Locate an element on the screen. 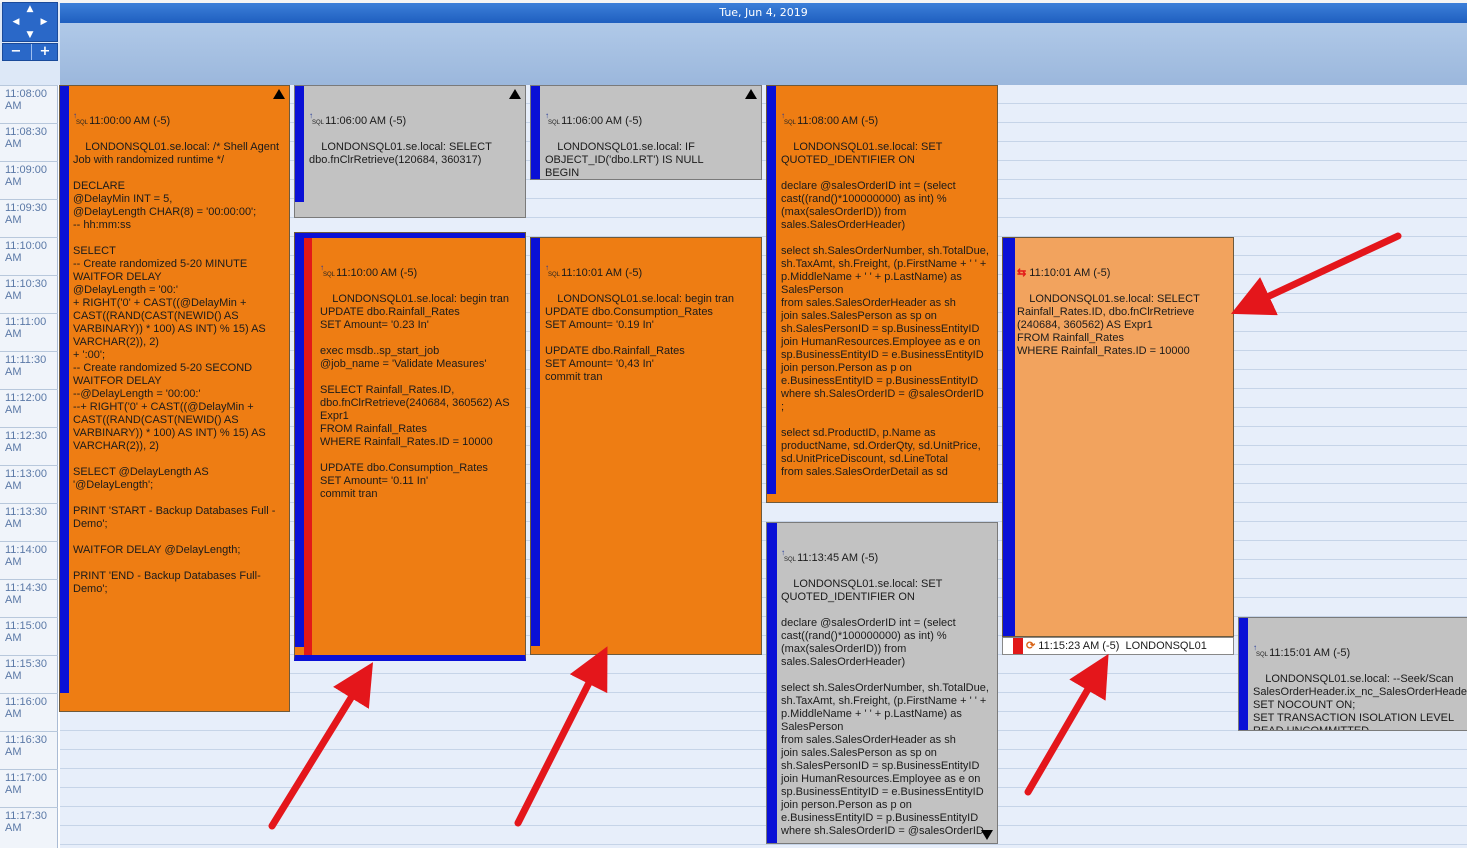 This screenshot has width=1467, height=848. time-slot-label: 11:15:00 AM is located at coordinates (29, 636).